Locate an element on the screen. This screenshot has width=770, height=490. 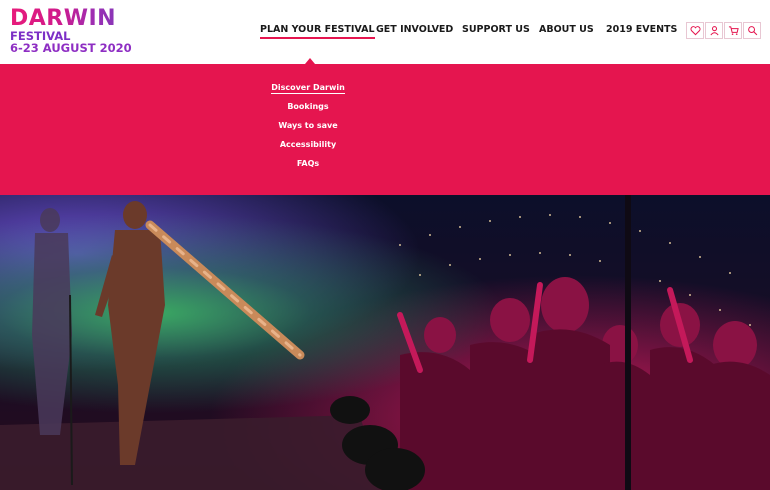
dropdown-item-label: FAQs is located at coordinates (308, 163).